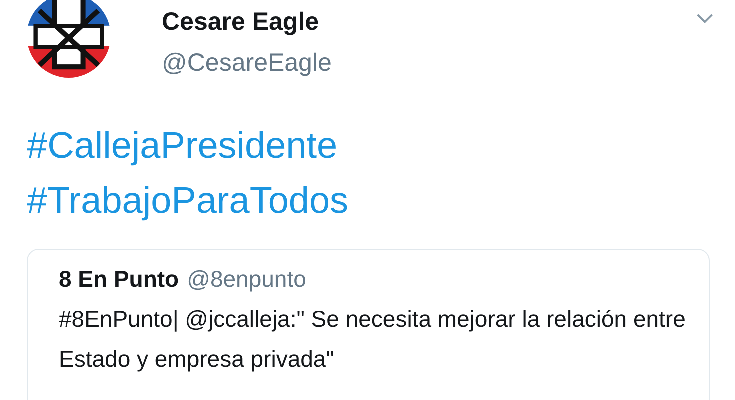 The image size is (735, 400). What do you see at coordinates (705, 18) in the screenshot?
I see `chevron-down-icon` at bounding box center [705, 18].